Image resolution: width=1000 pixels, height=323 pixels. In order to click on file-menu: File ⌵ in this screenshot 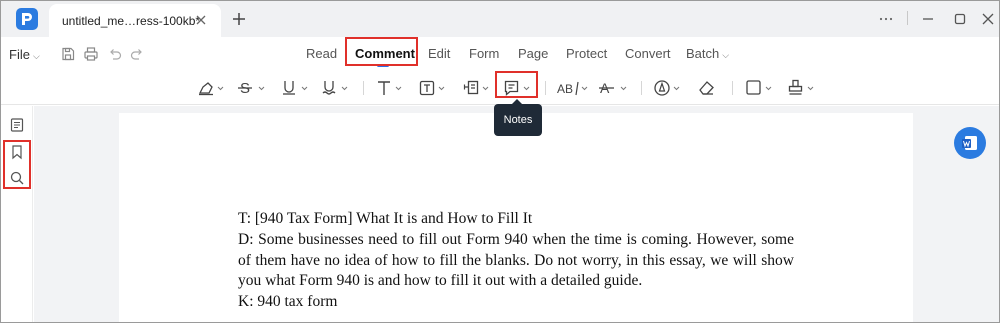, I will do `click(24, 54)`.